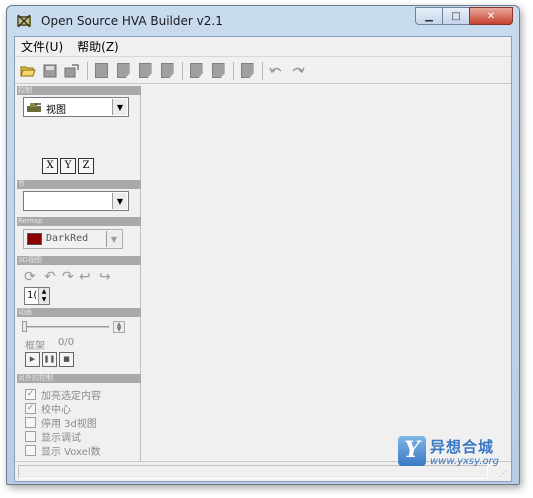 The width and height of the screenshot is (533, 498). I want to click on section-select: ▼, so click(76, 201).